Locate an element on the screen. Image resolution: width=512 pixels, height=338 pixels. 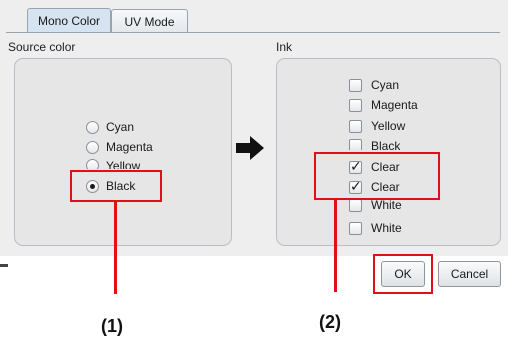
checkbox-yellow: Yellow is located at coordinates (377, 126).